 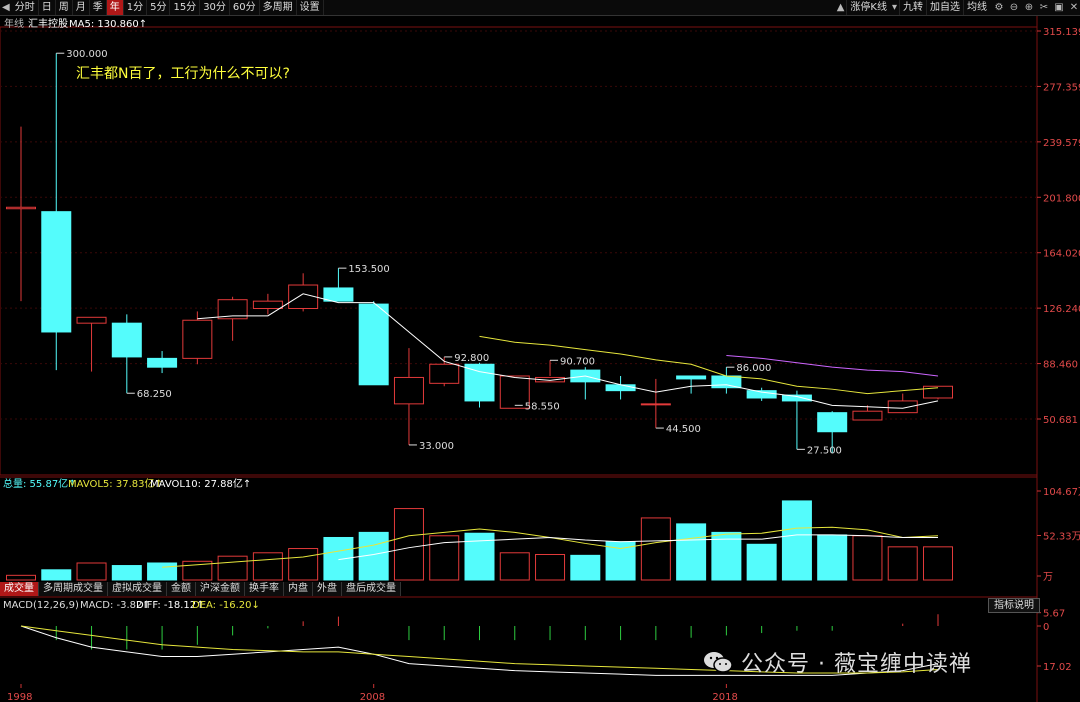 I want to click on toolbar-right: ▲ 涨停K线 ▾ 九转 加自选 均线 ⚙ ⊖ ⊕ ✂ ▣ ✕, so click(x=957, y=7).